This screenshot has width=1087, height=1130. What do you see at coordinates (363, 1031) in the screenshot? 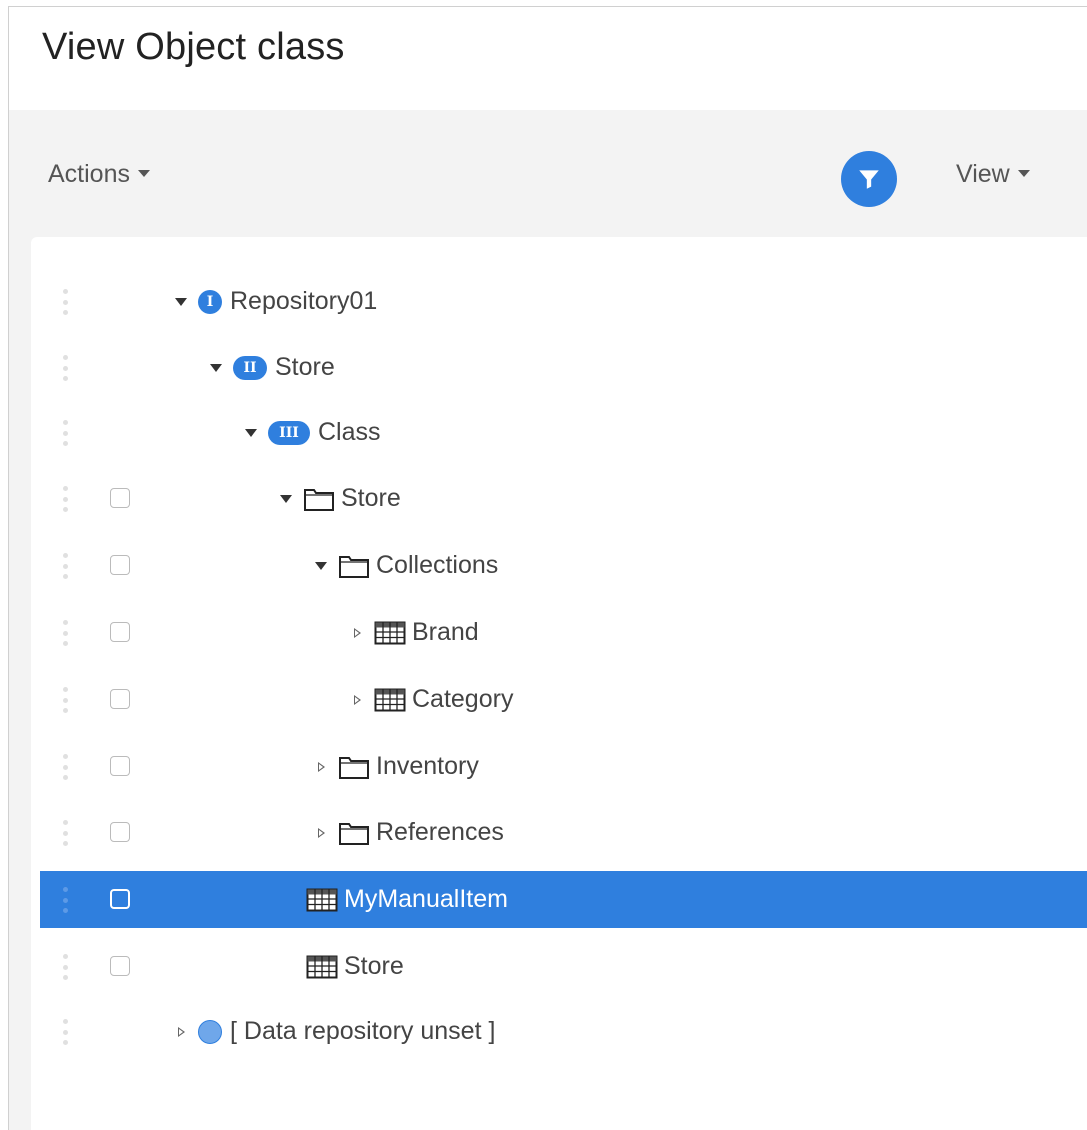
I see `tree-node-label: [ Data repository unset ]` at bounding box center [363, 1031].